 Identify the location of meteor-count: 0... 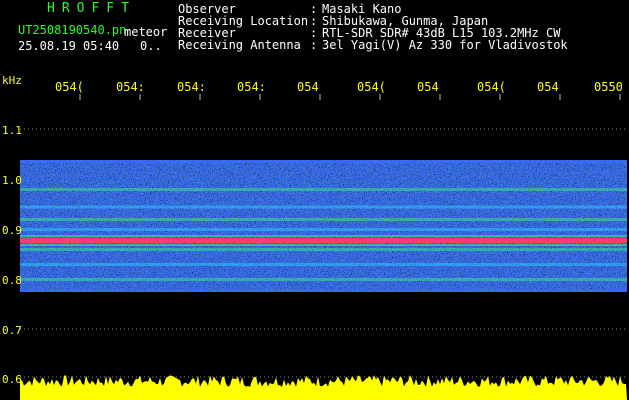
(151, 46).